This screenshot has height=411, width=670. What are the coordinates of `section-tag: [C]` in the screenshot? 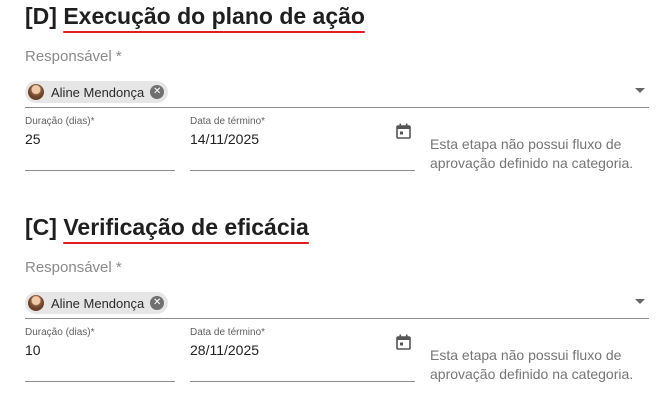 It's located at (41, 227).